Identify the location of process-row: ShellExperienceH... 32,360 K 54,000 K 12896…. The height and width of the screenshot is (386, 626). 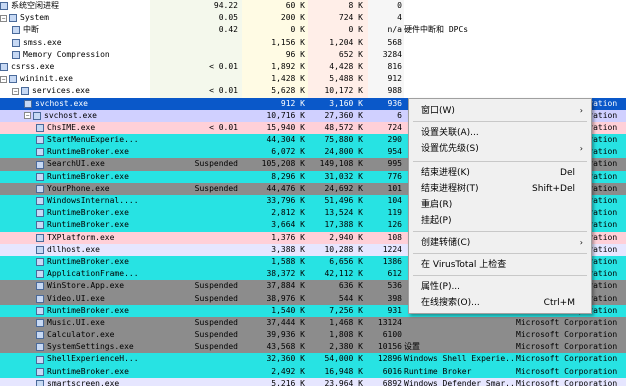
(313, 359).